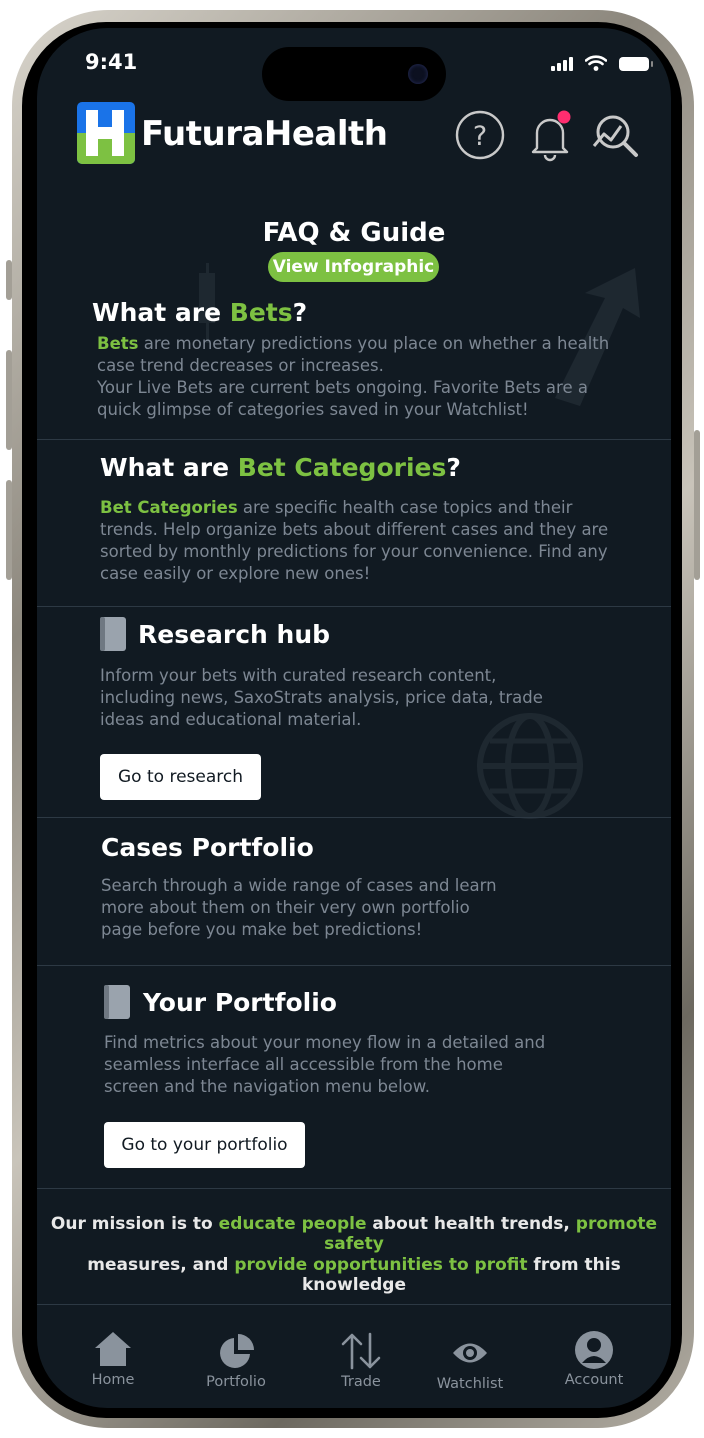 The image size is (704, 1438). I want to click on silent-switch, so click(9, 280).